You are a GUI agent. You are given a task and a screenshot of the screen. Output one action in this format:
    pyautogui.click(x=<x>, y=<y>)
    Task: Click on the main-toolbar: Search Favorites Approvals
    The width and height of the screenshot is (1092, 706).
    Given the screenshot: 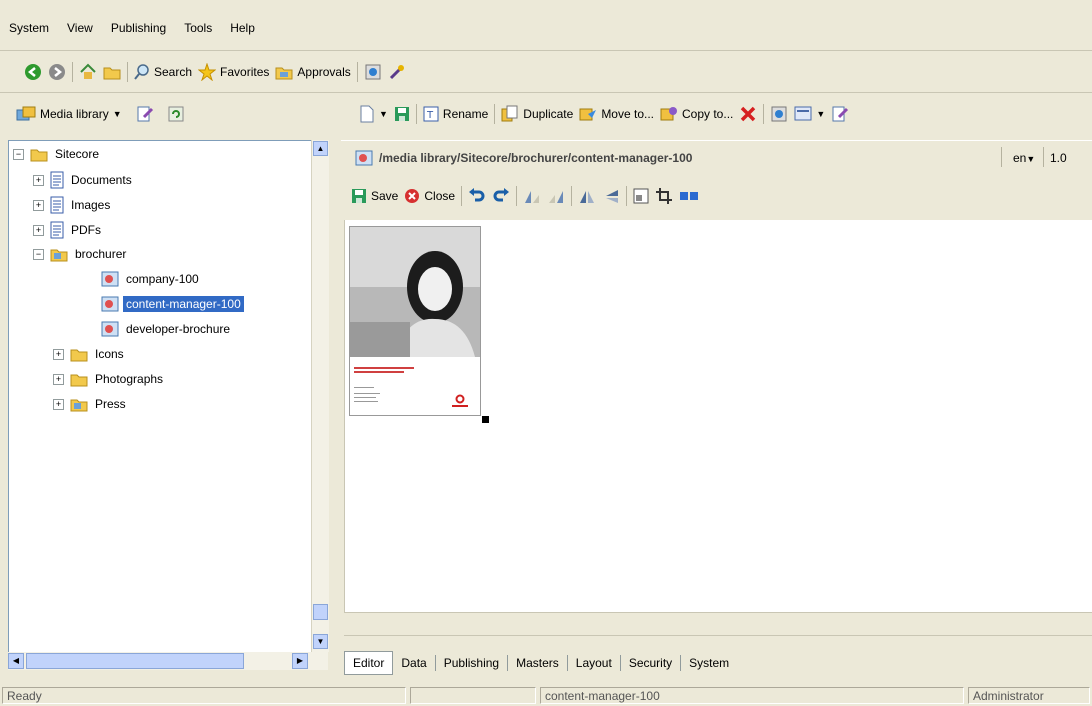 What is the action you would take?
    pyautogui.click(x=546, y=72)
    